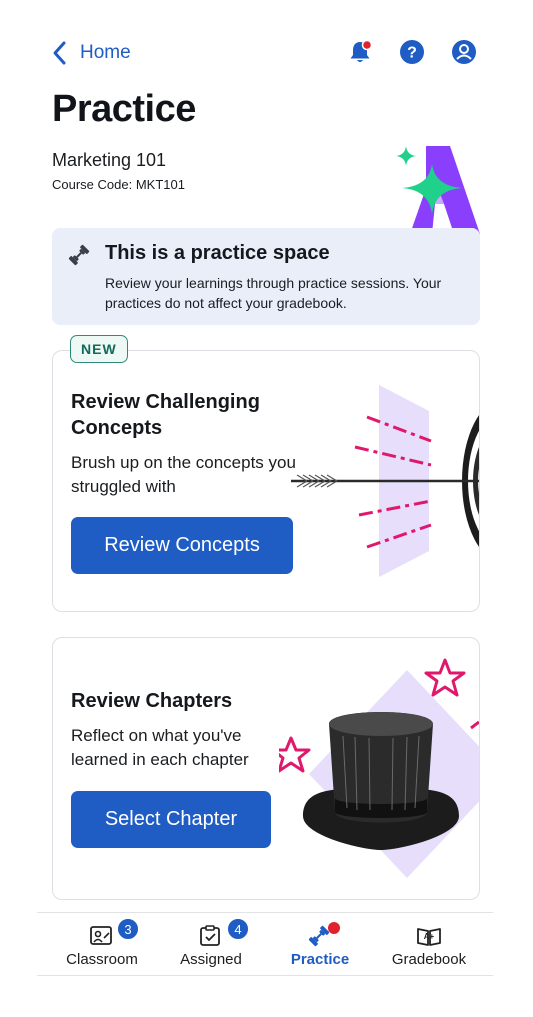  What do you see at coordinates (101, 935) in the screenshot?
I see `classroom-icon` at bounding box center [101, 935].